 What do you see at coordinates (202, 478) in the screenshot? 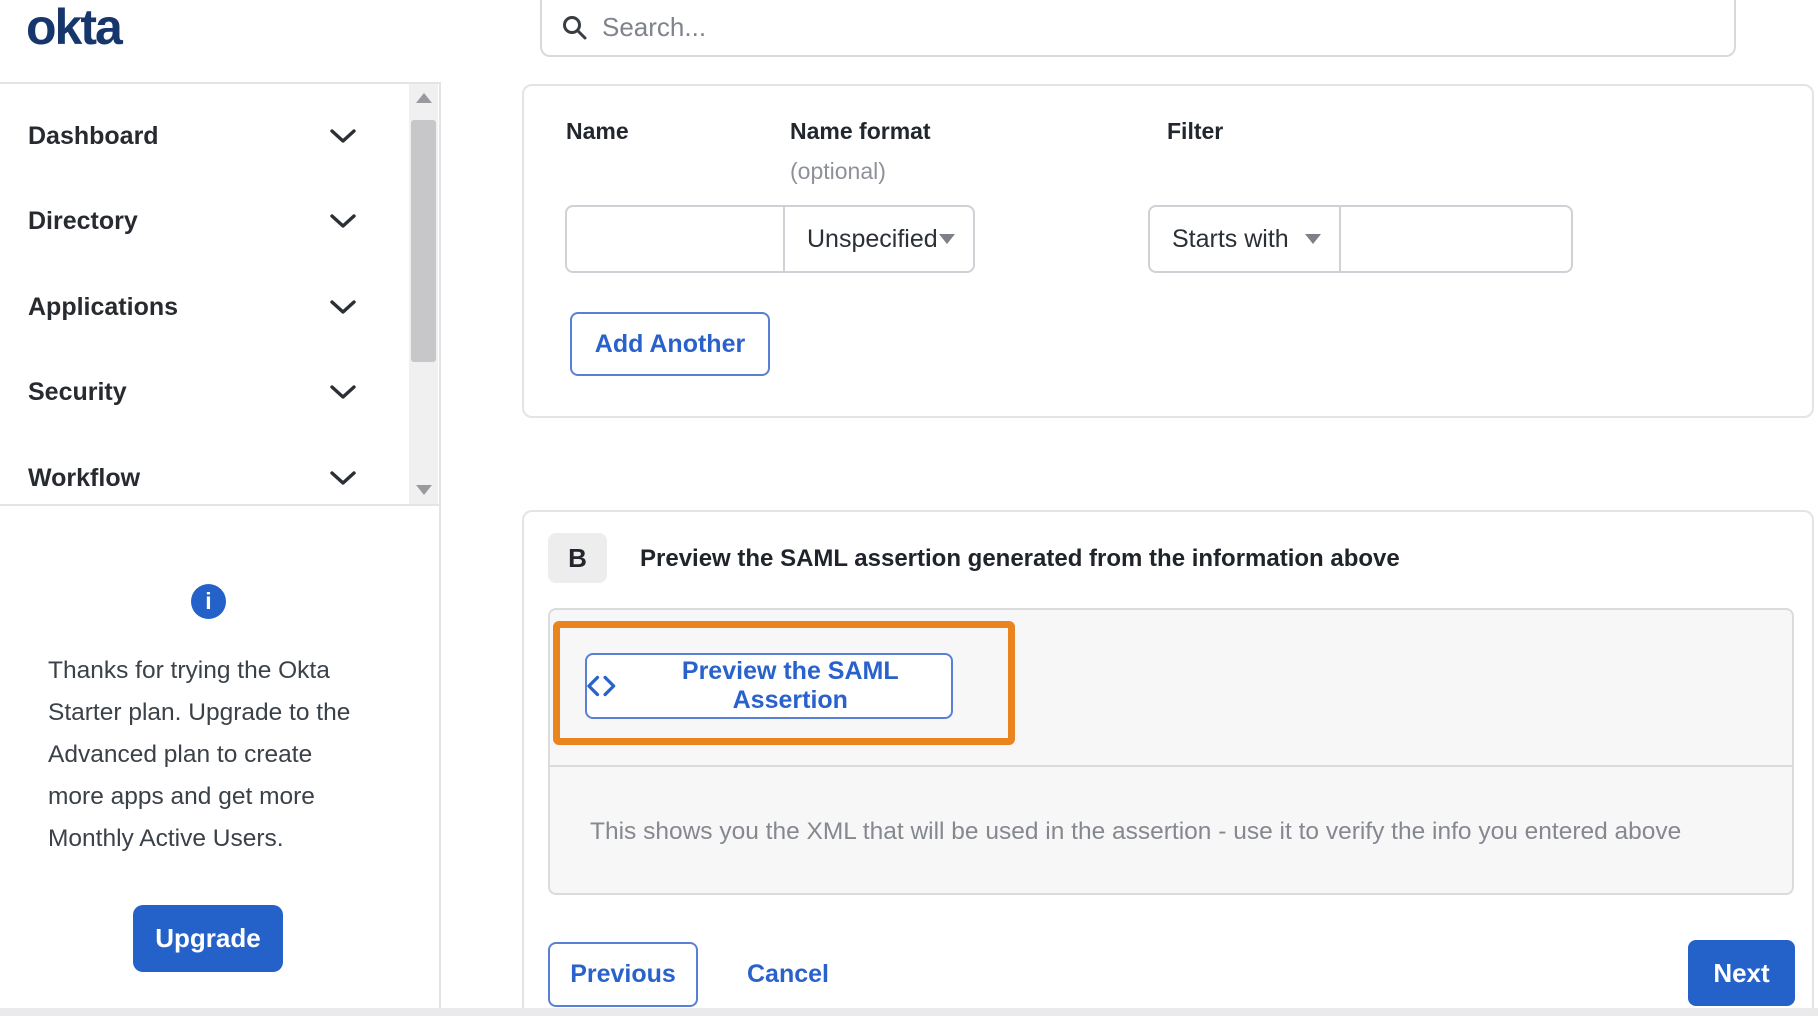
I see `sidebar-item-workflow: Workflow` at bounding box center [202, 478].